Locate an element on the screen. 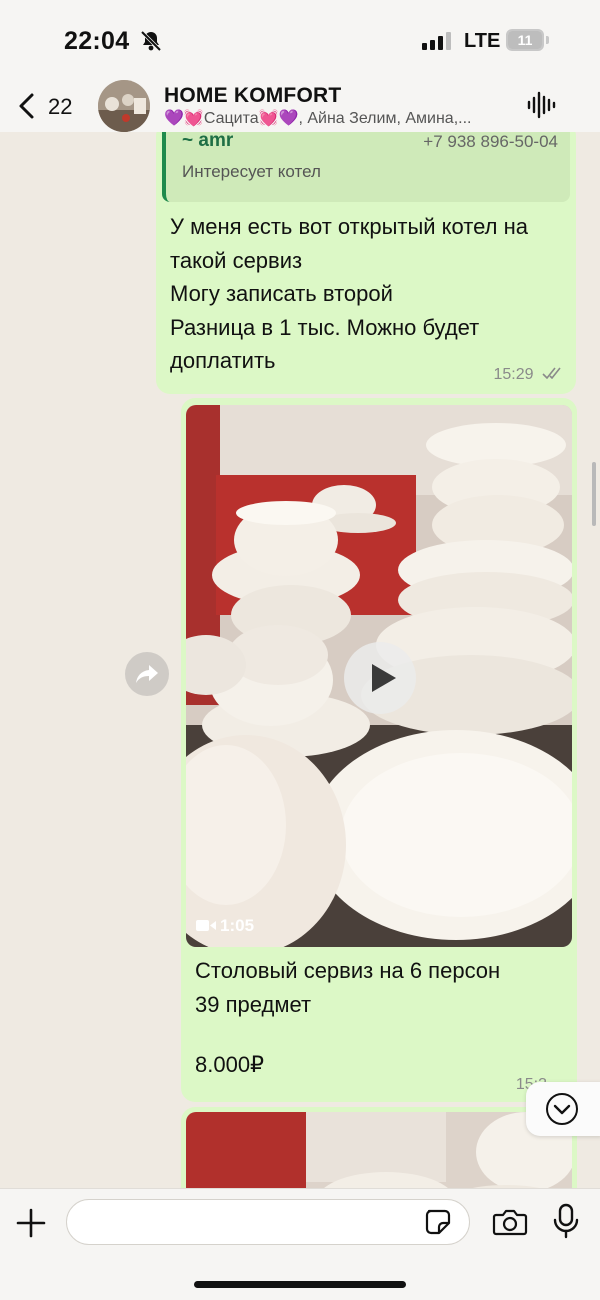  group-avatar is located at coordinates (124, 106).